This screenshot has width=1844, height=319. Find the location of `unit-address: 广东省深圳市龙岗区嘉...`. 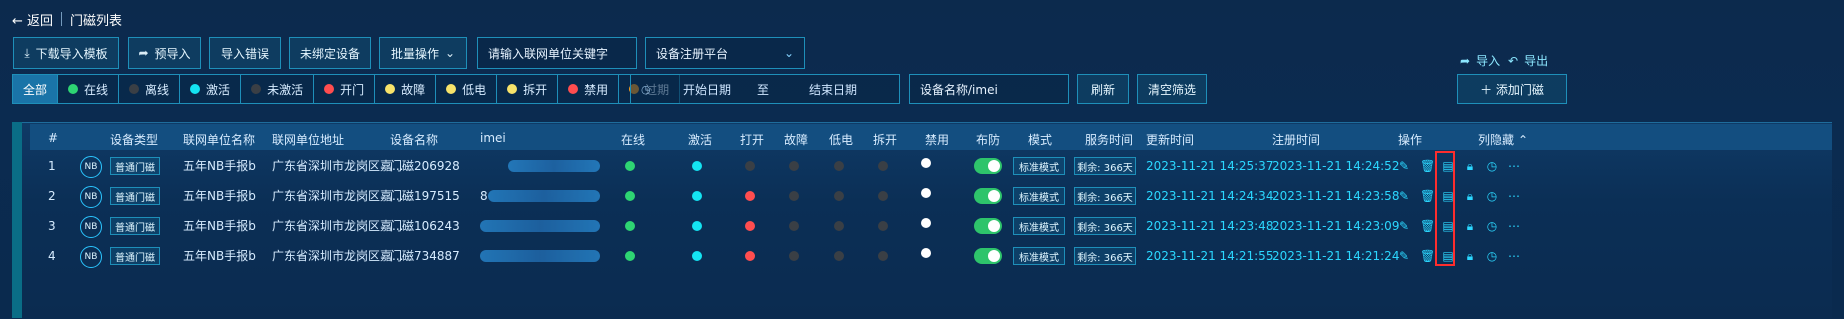

unit-address: 广东省深圳市龙岗区嘉... is located at coordinates (338, 166).